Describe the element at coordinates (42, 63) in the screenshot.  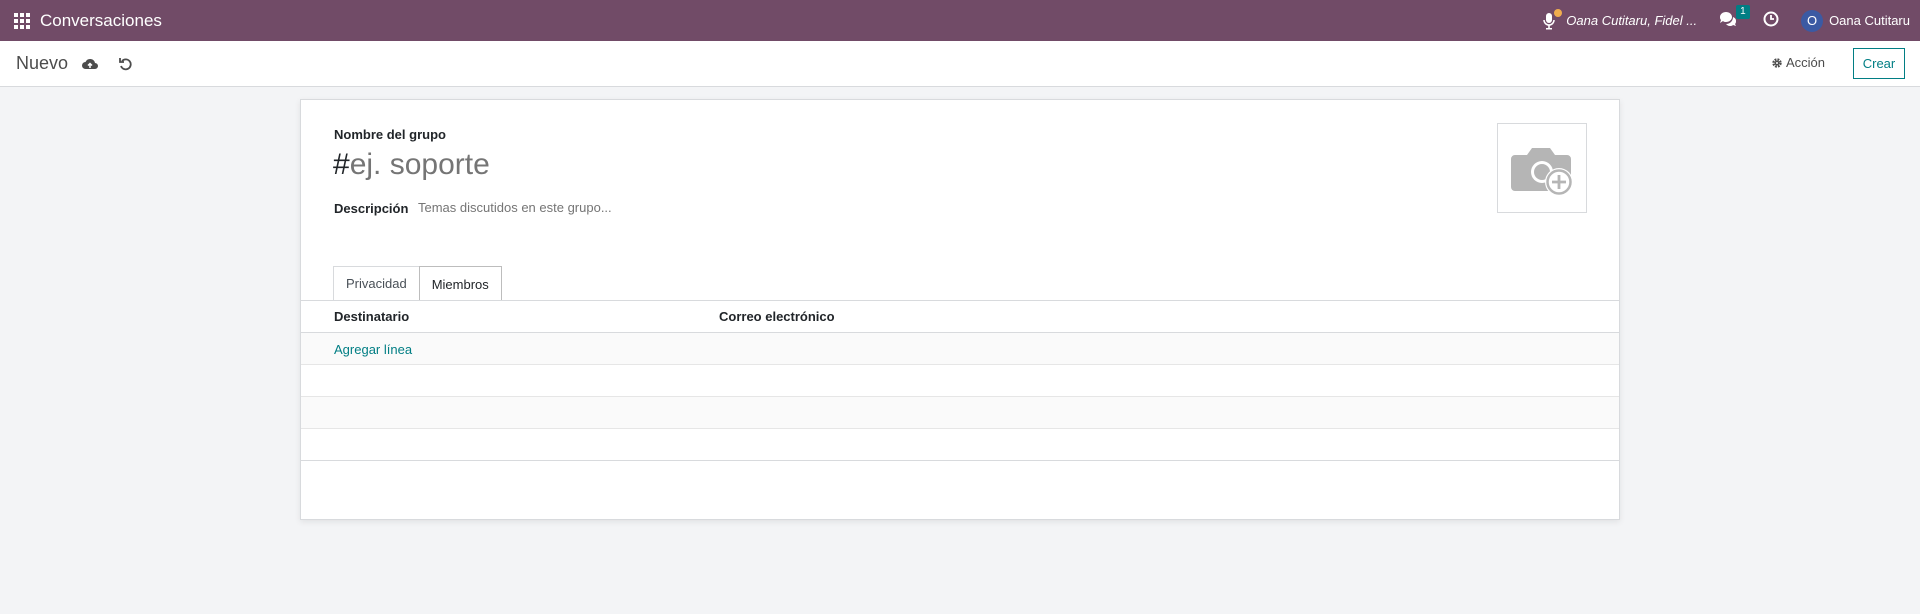
I see `breadcrumb: Nuevo` at that location.